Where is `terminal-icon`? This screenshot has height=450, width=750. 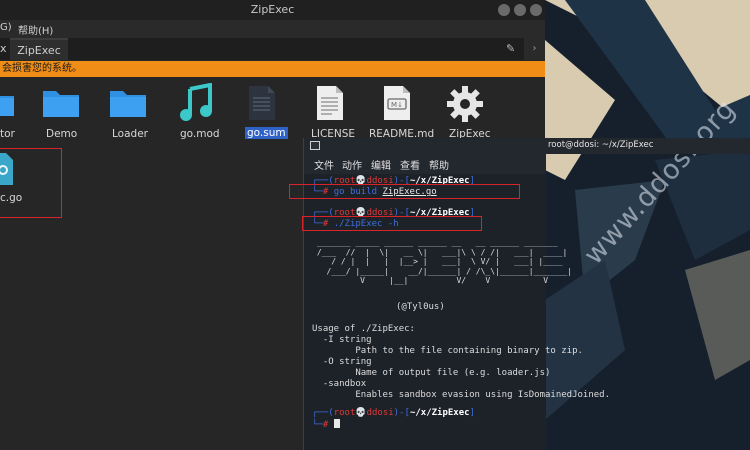 terminal-icon is located at coordinates (315, 145).